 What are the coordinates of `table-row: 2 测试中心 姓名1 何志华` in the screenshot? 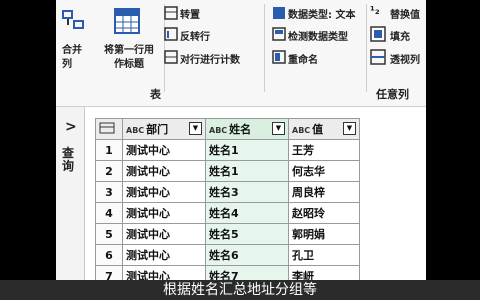 It's located at (227, 171).